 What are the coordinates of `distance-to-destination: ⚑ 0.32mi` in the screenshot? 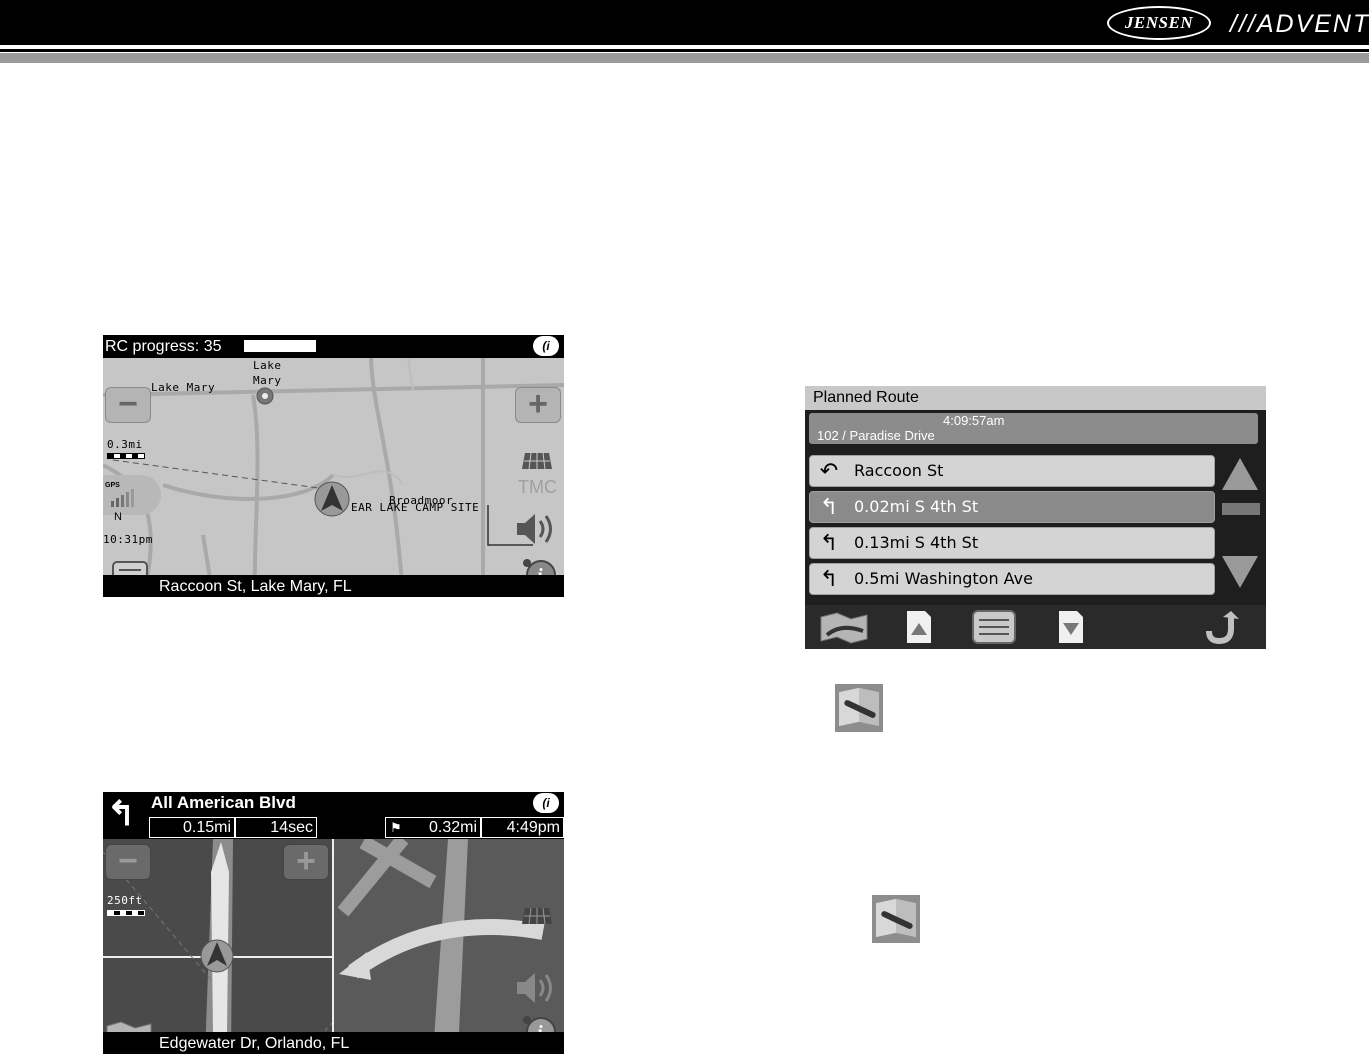 It's located at (433, 827).